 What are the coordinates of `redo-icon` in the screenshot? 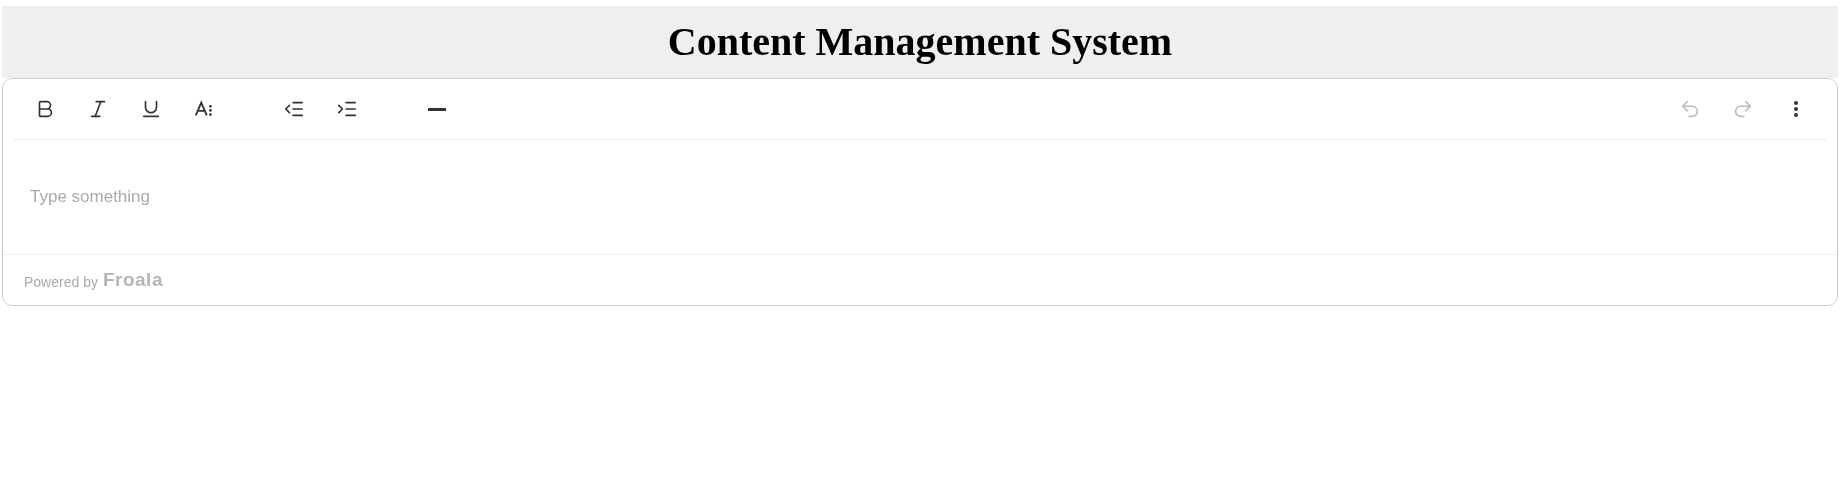 It's located at (1743, 109).